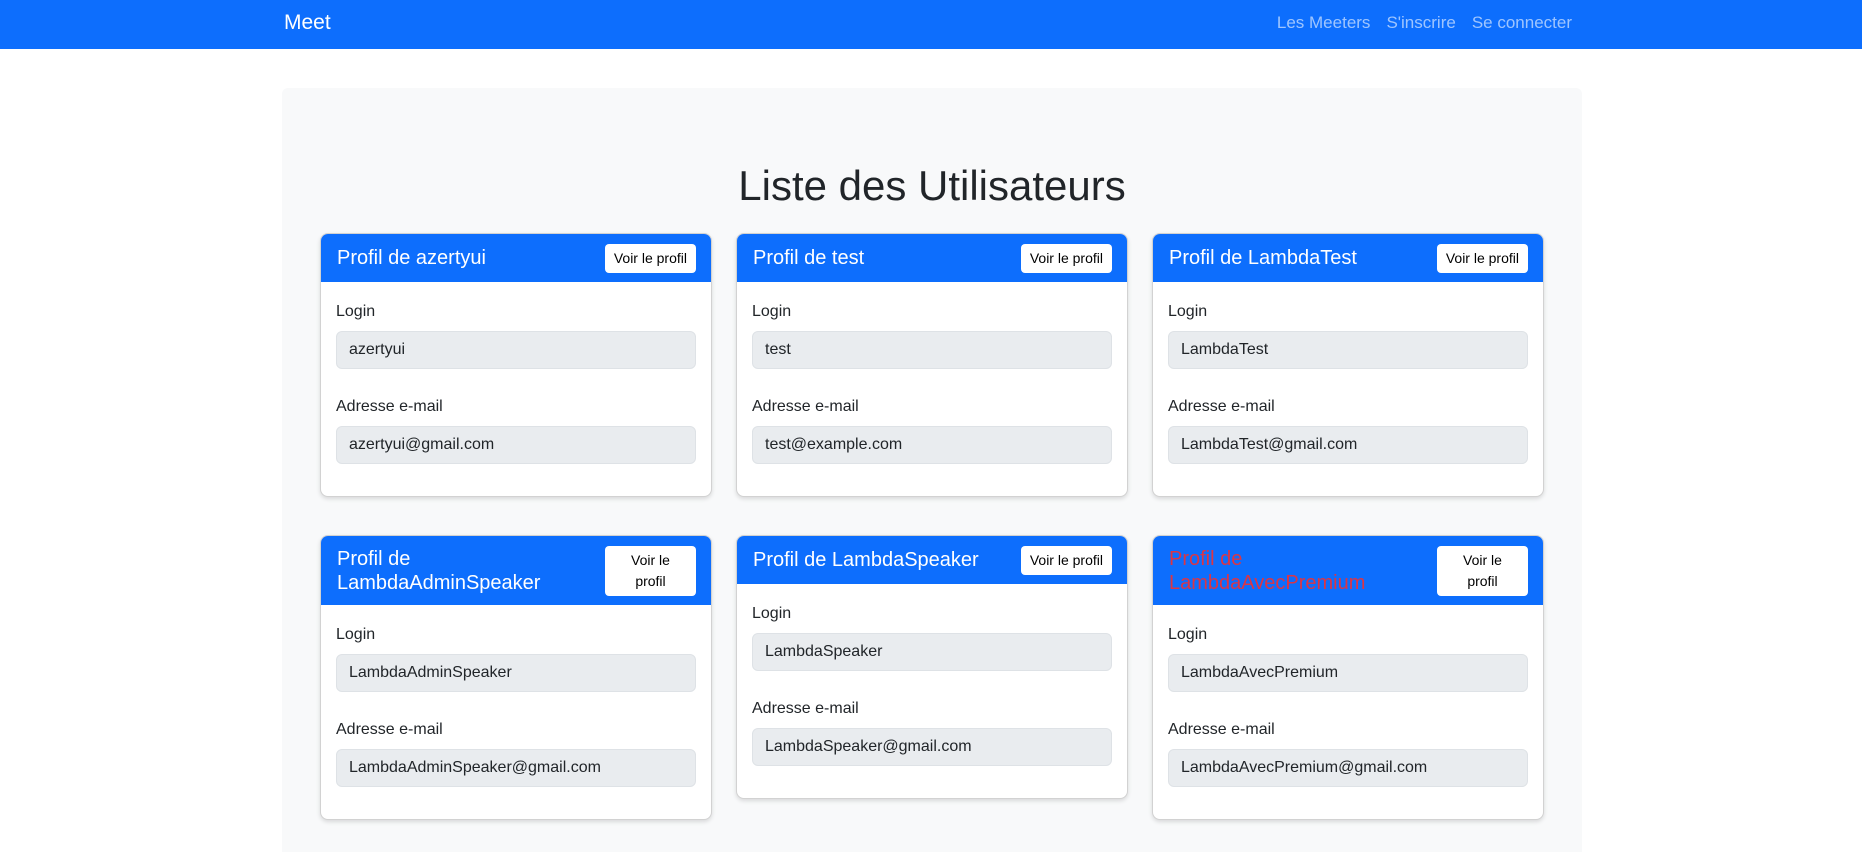 The height and width of the screenshot is (852, 1862). I want to click on email-field: LambdaSpeaker@gmail.com, so click(932, 747).